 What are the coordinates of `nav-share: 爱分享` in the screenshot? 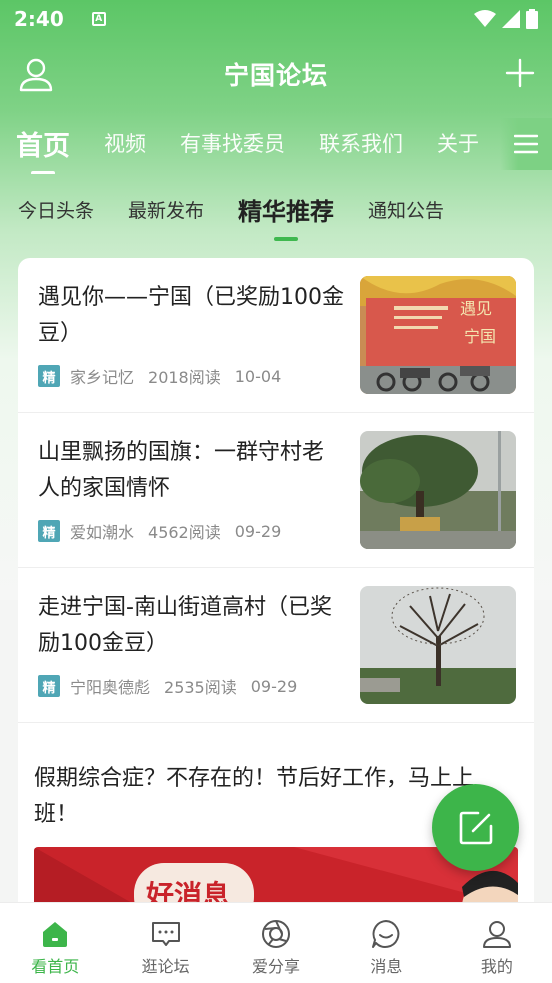 It's located at (276, 943).